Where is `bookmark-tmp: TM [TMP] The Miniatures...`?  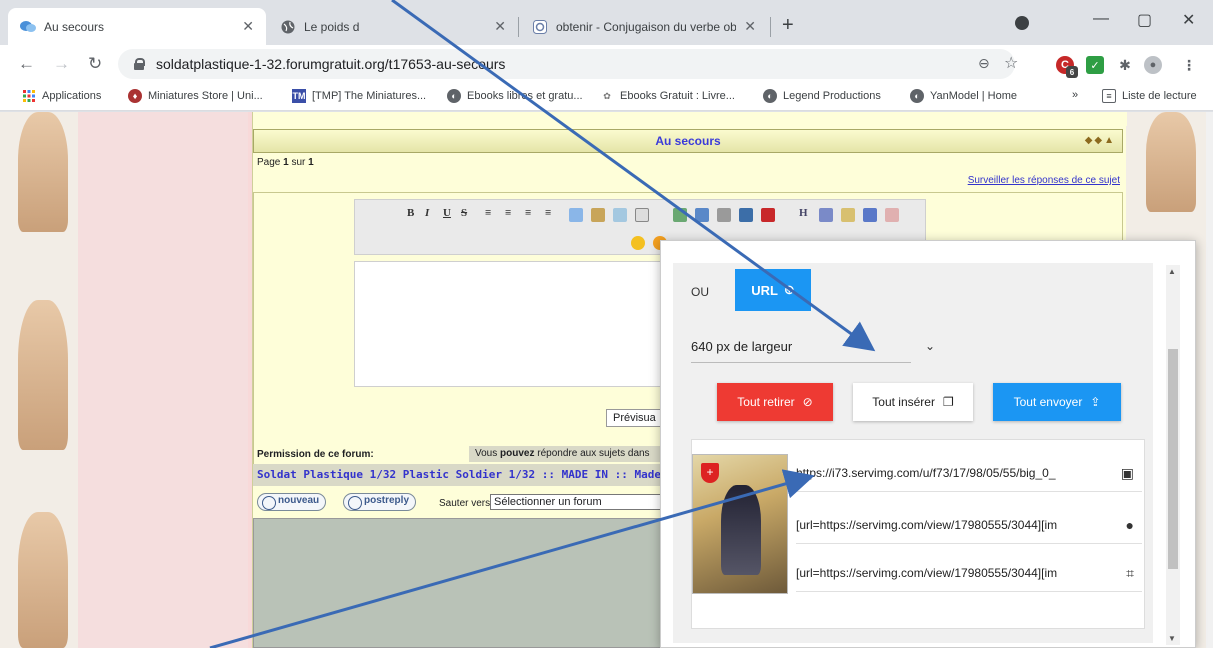
bookmark-tmp: TM [TMP] The Miniatures... is located at coordinates (359, 96).